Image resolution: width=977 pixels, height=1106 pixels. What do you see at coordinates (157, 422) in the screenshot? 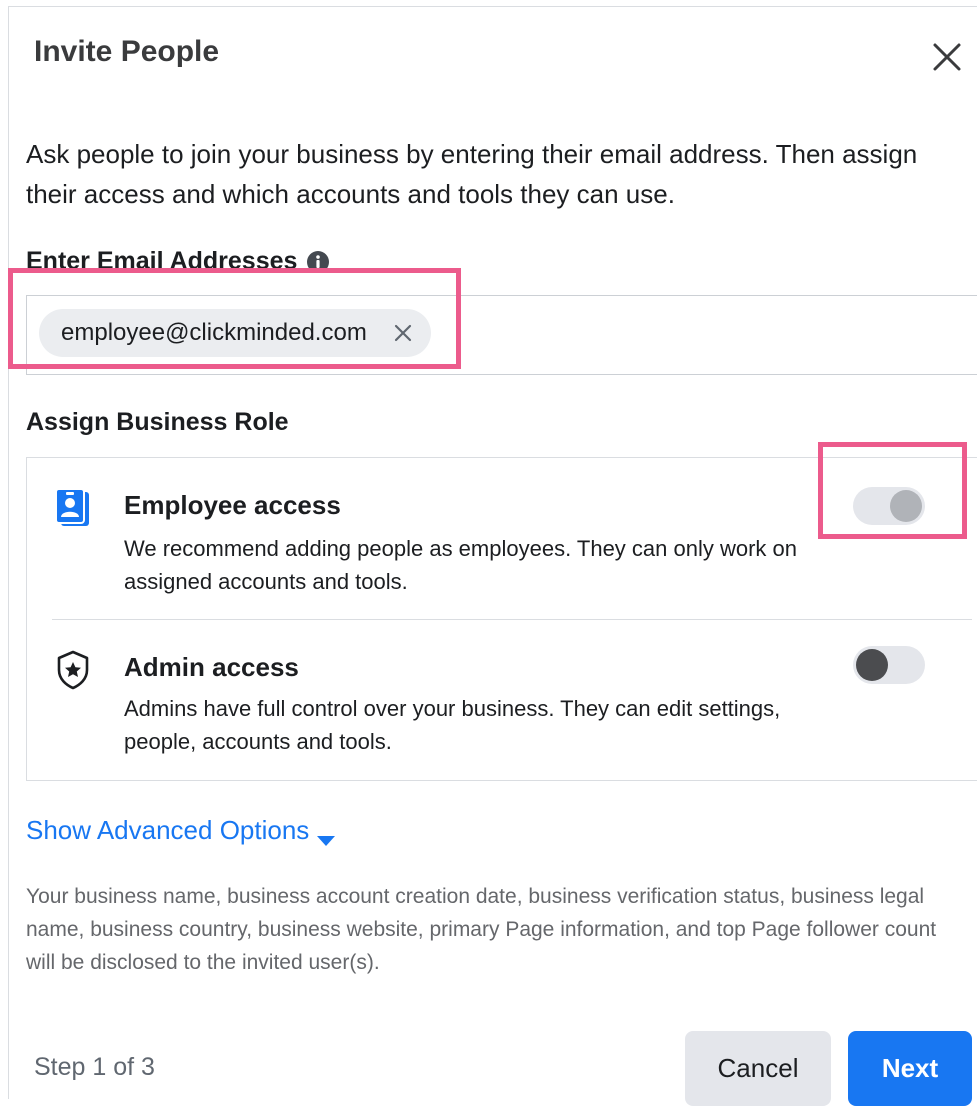
I see `role-label: Assign Business Role` at bounding box center [157, 422].